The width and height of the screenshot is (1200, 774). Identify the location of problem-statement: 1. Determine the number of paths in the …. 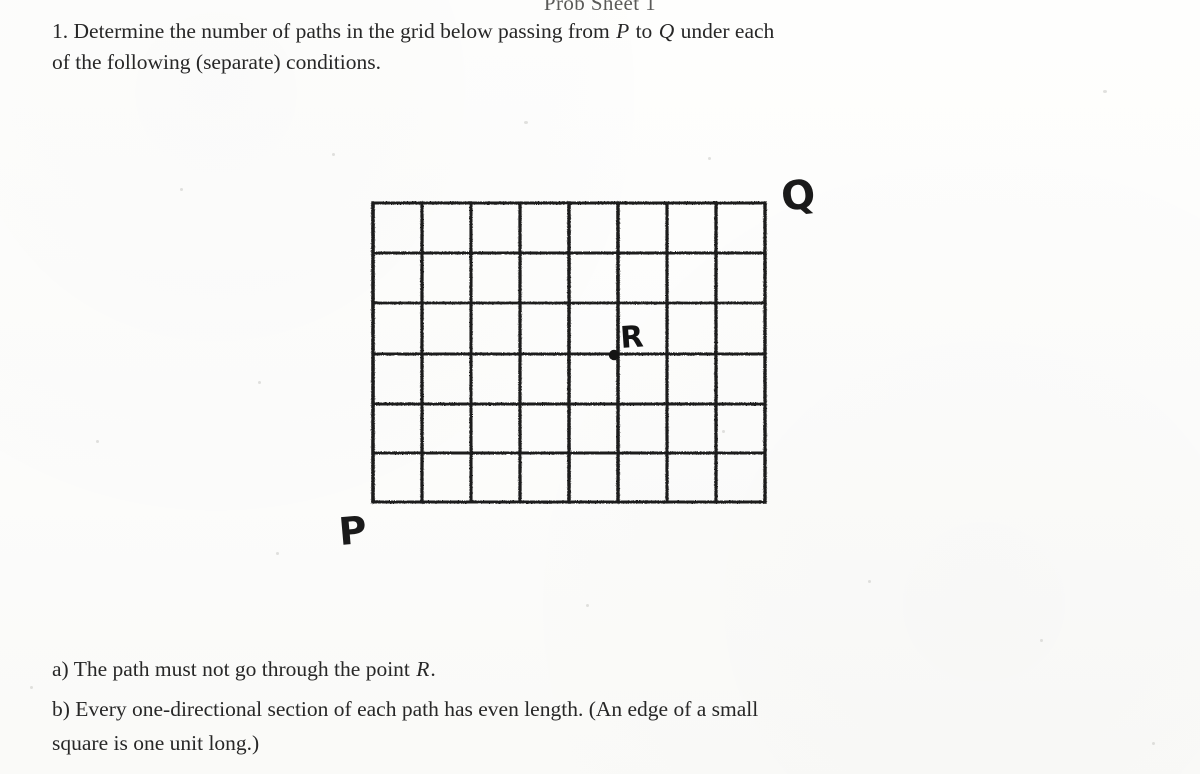
(563, 47).